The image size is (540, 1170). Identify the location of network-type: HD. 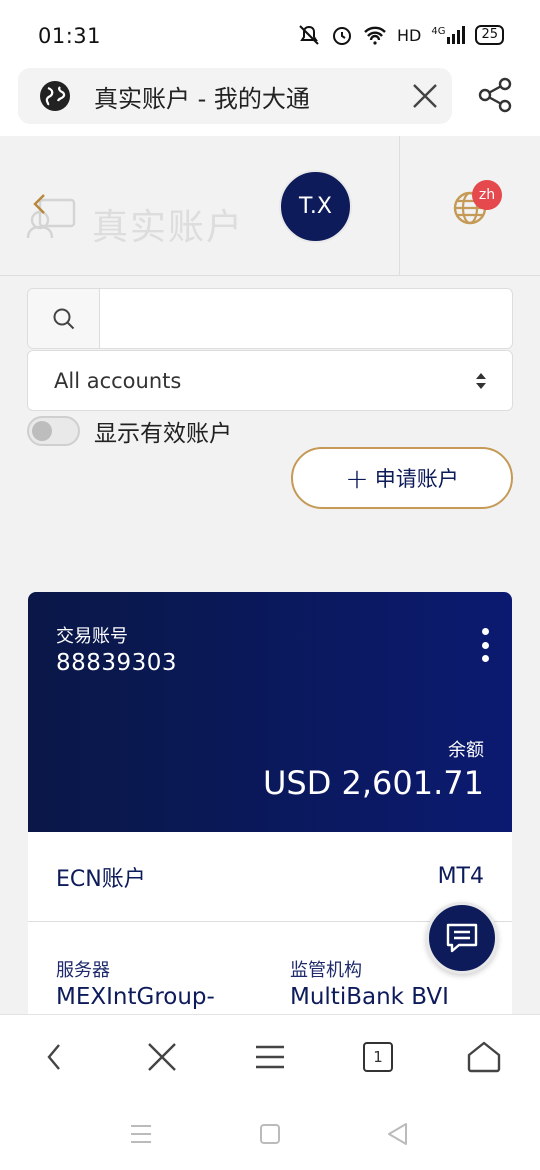
(409, 35).